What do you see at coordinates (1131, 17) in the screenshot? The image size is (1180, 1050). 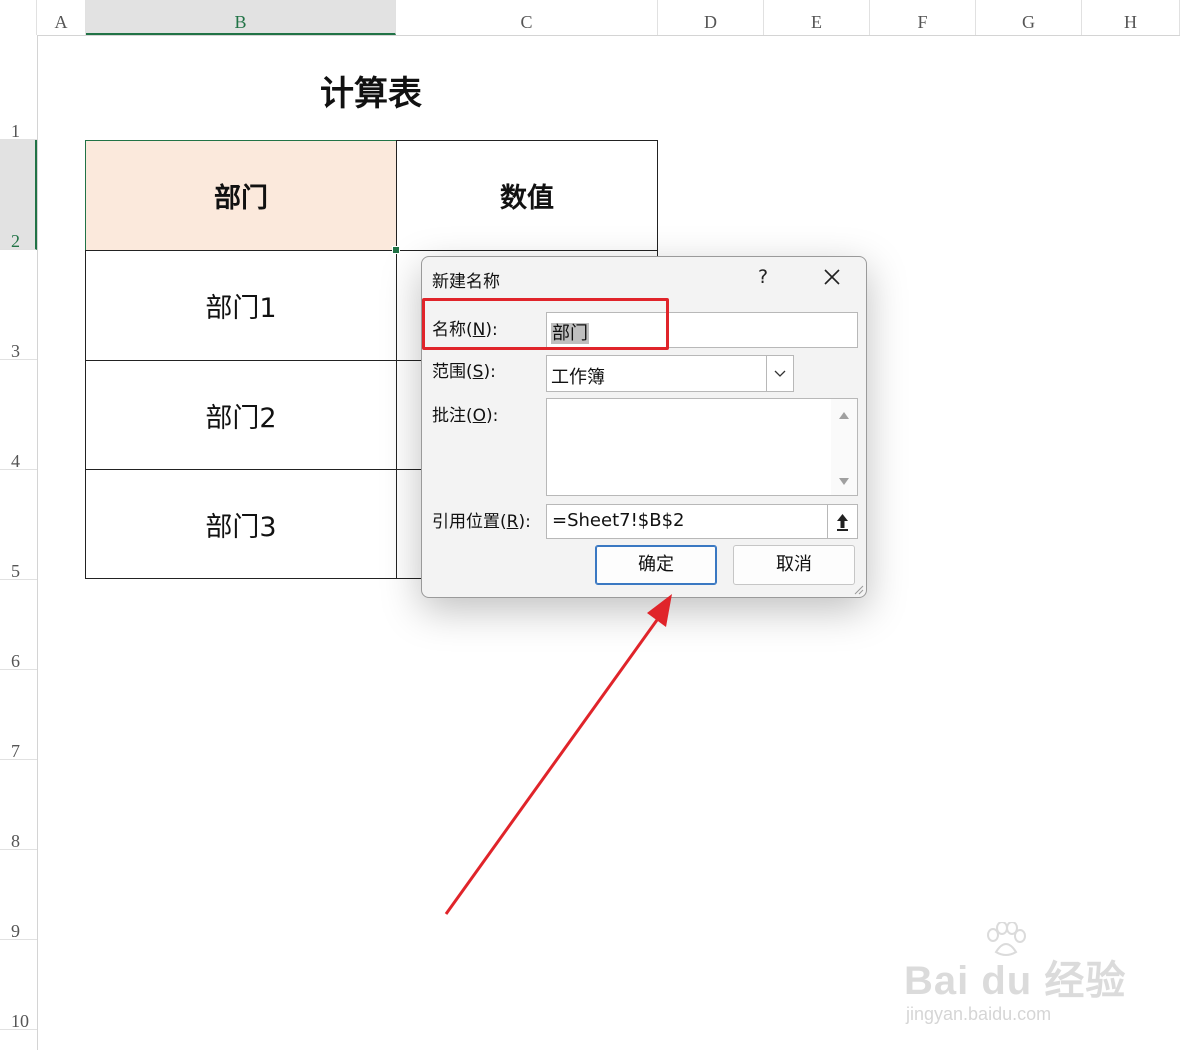 I see `column-header-h: H` at bounding box center [1131, 17].